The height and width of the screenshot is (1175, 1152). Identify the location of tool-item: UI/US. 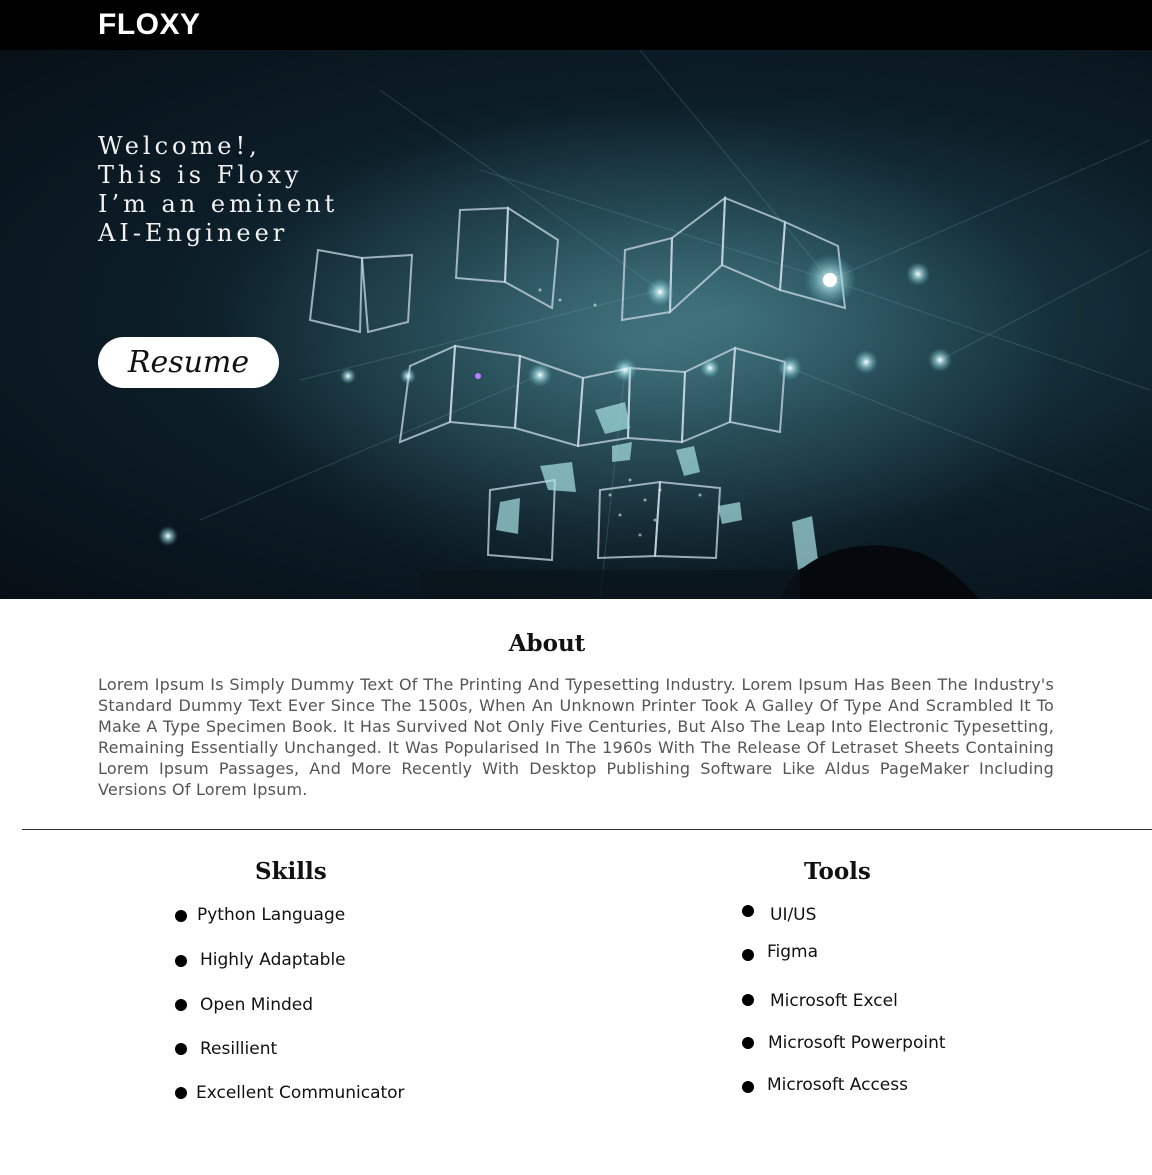
(793, 915).